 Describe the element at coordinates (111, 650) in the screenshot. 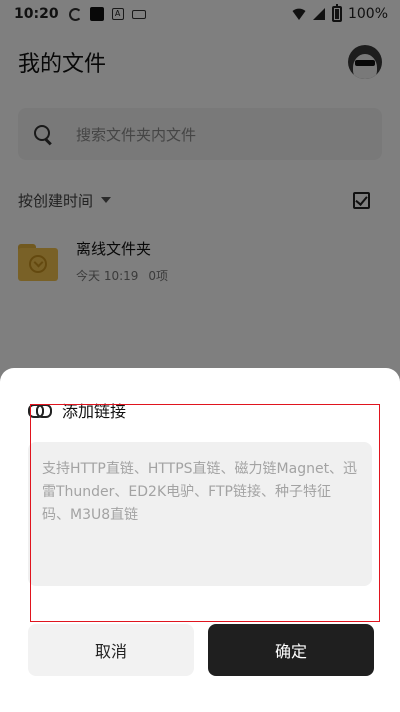

I see `cancel-button: 取消` at that location.